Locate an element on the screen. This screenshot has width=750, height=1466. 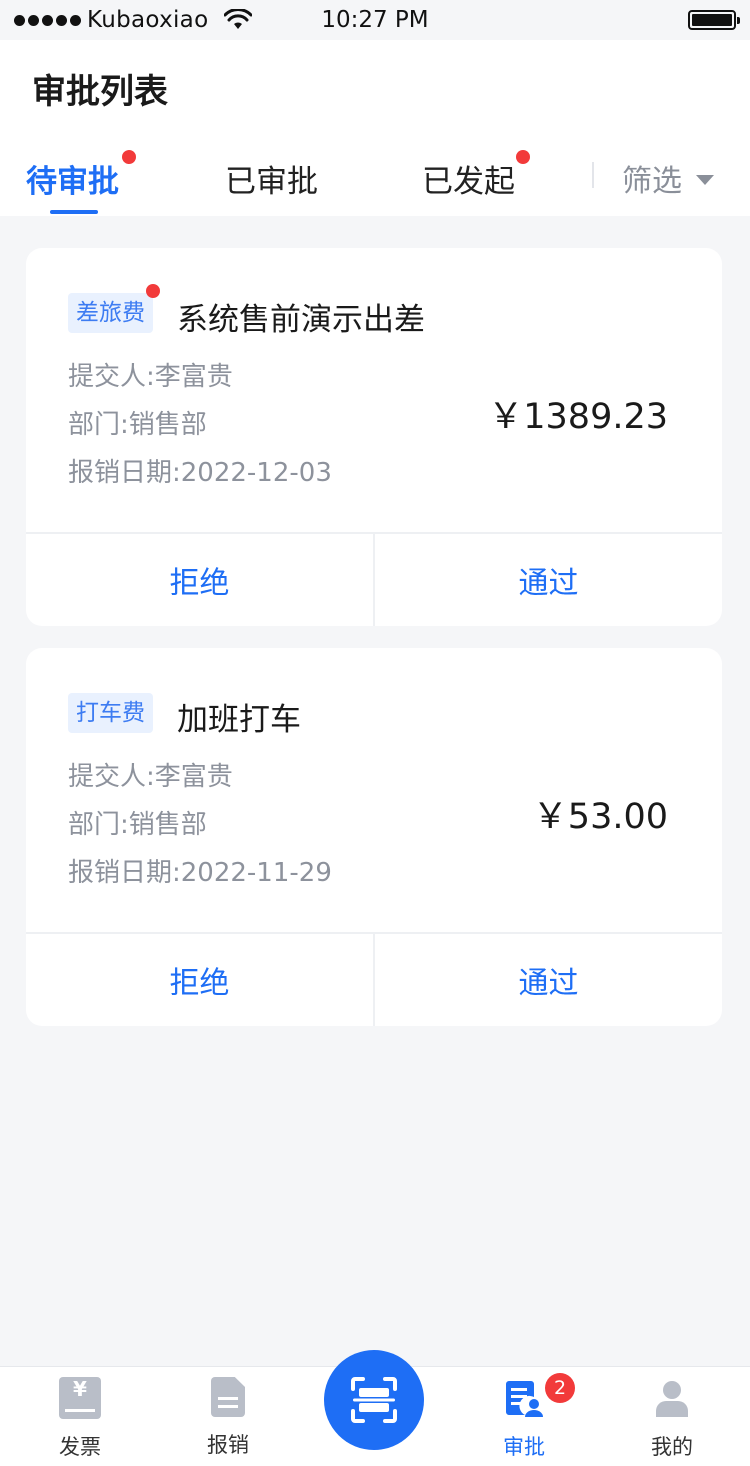
nav-label: 发票 is located at coordinates (80, 1447).